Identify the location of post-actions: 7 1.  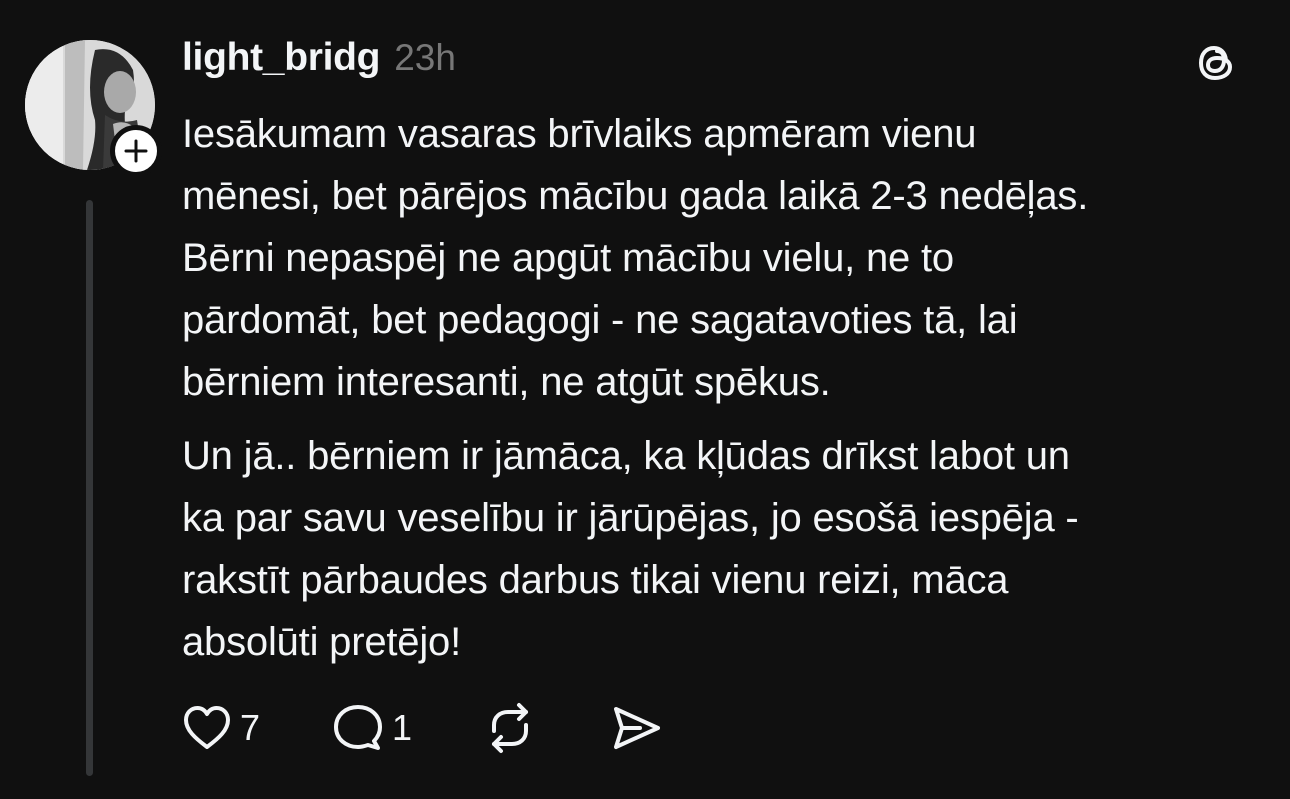
(422, 728).